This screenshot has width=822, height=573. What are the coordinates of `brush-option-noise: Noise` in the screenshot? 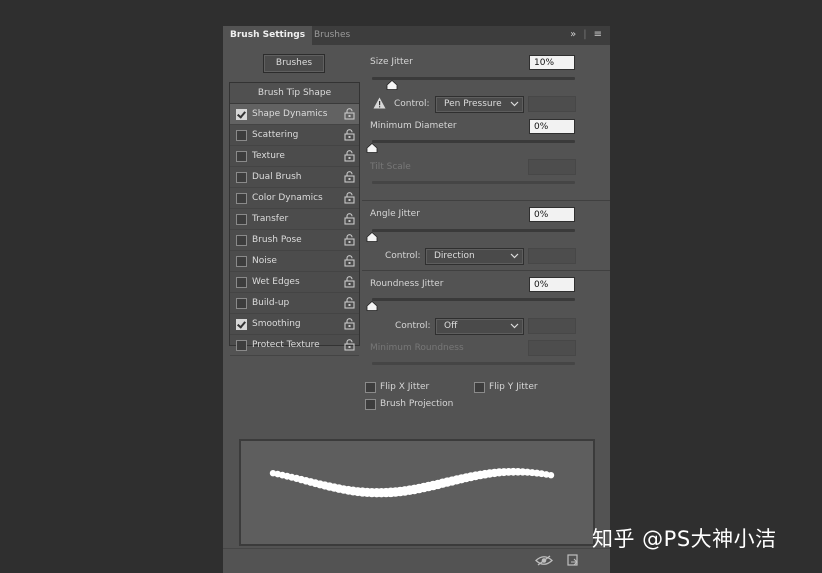 It's located at (294, 261).